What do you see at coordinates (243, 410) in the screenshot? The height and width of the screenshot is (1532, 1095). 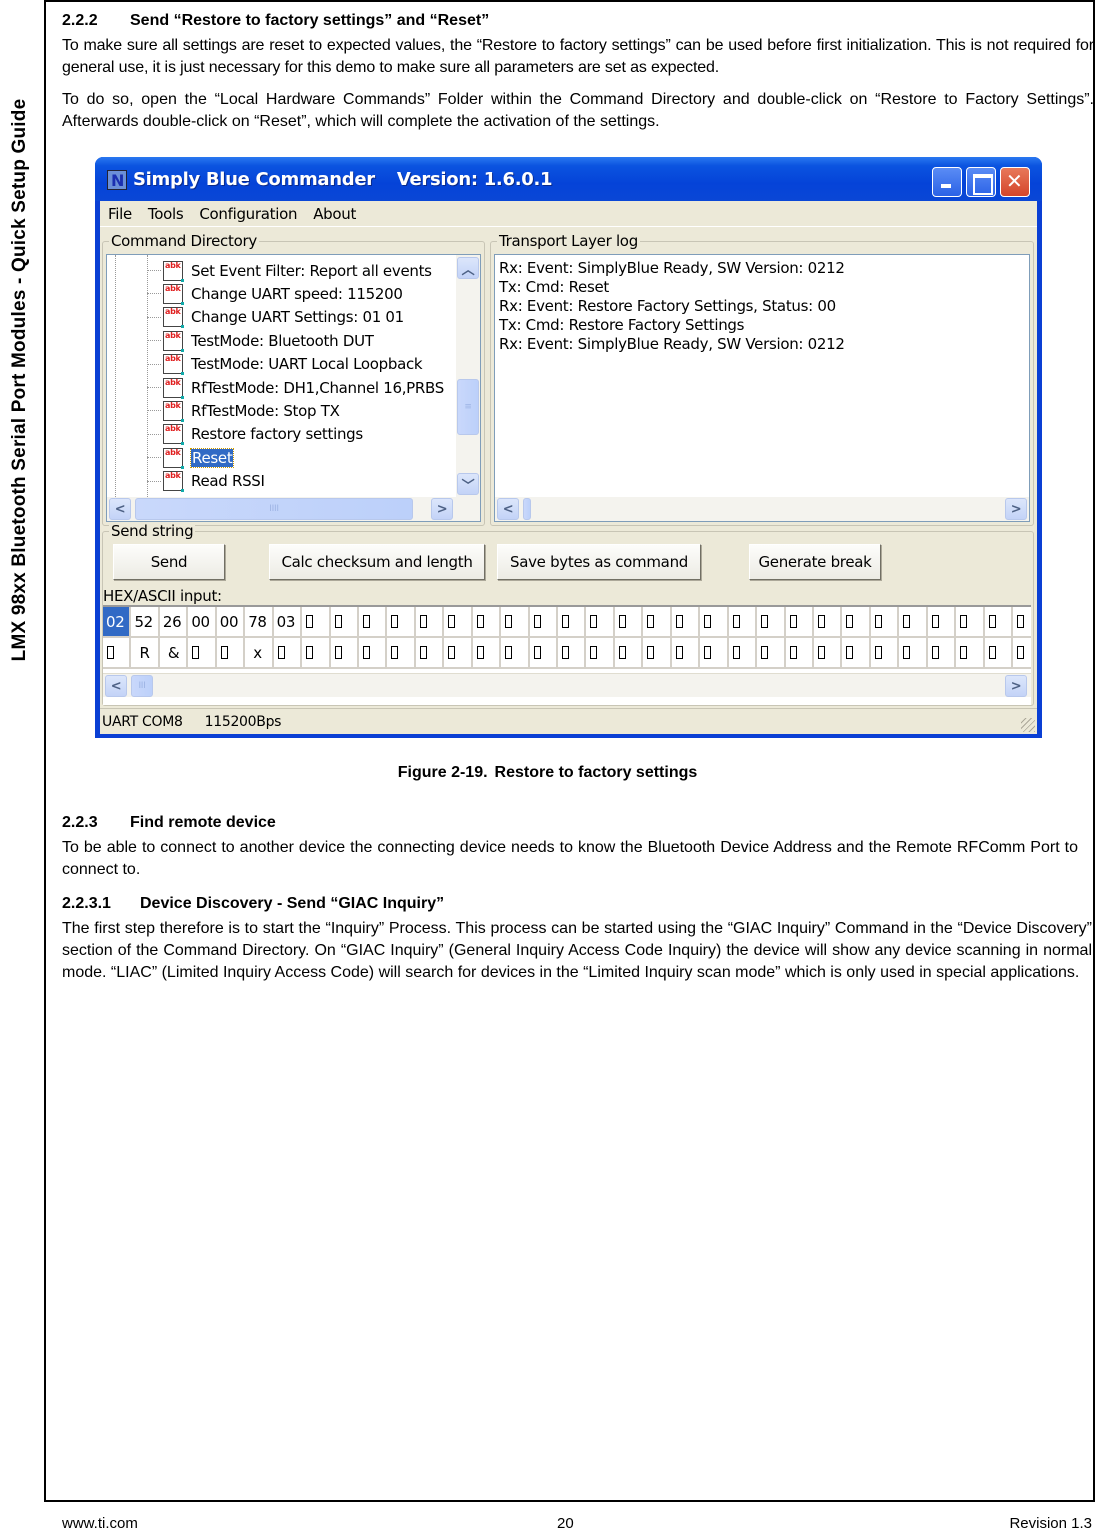 I see `command-tree-item: RfTestMode: Stop TX` at bounding box center [243, 410].